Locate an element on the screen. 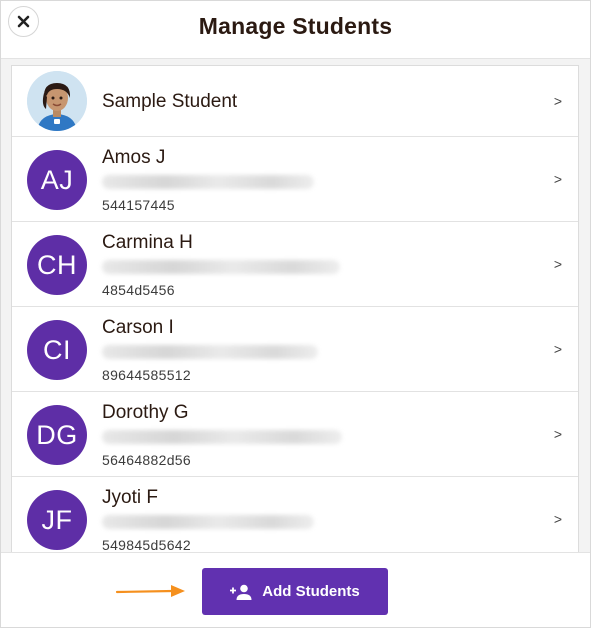 This screenshot has width=591, height=628. student-initials-avatar: CH is located at coordinates (57, 265).